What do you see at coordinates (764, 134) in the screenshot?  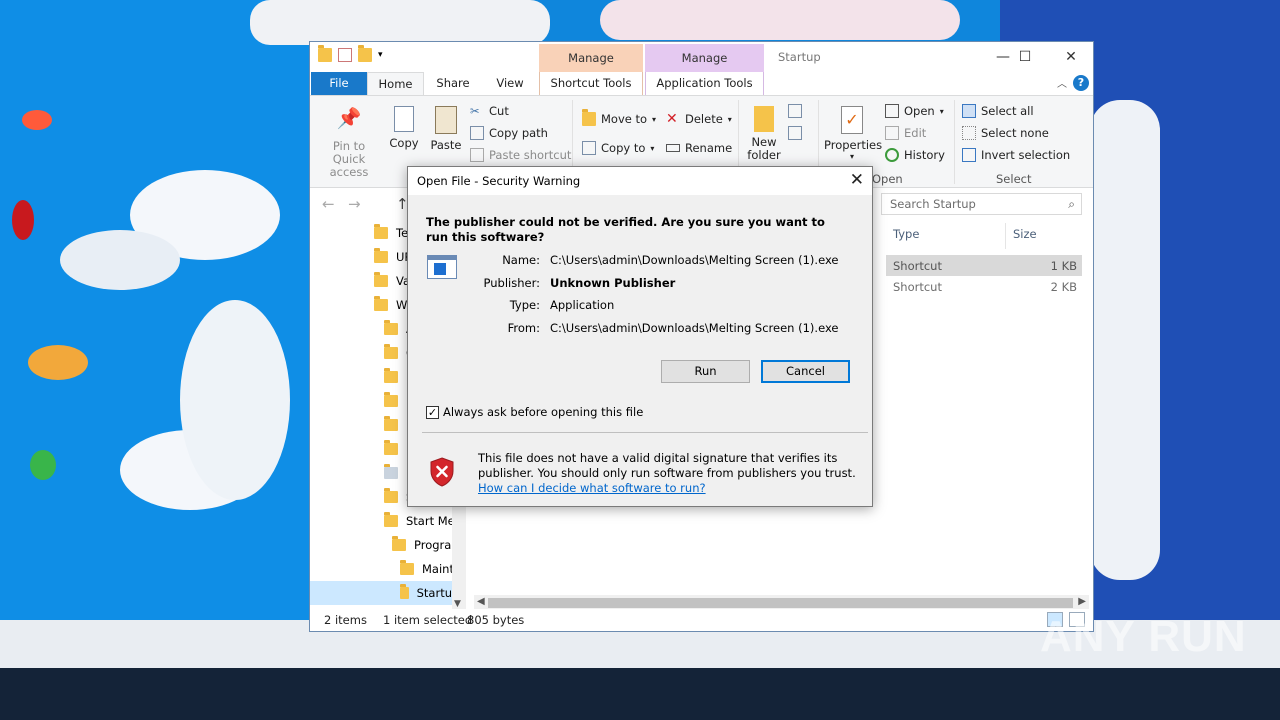 I see `new-folder-button: New folder` at bounding box center [764, 134].